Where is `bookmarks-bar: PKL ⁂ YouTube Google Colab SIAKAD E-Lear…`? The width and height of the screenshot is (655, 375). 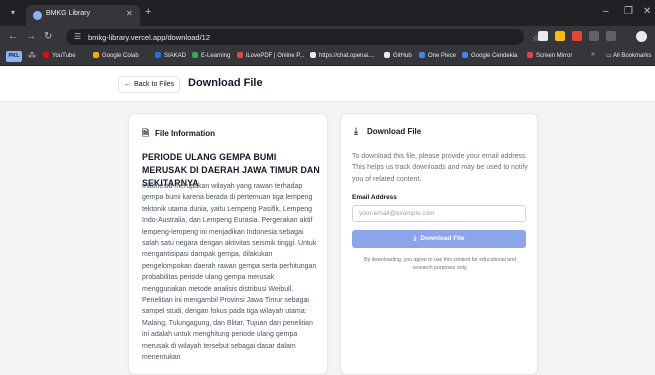 bookmarks-bar: PKL ⁂ YouTube Google Colab SIAKAD E-Lear… is located at coordinates (327, 57).